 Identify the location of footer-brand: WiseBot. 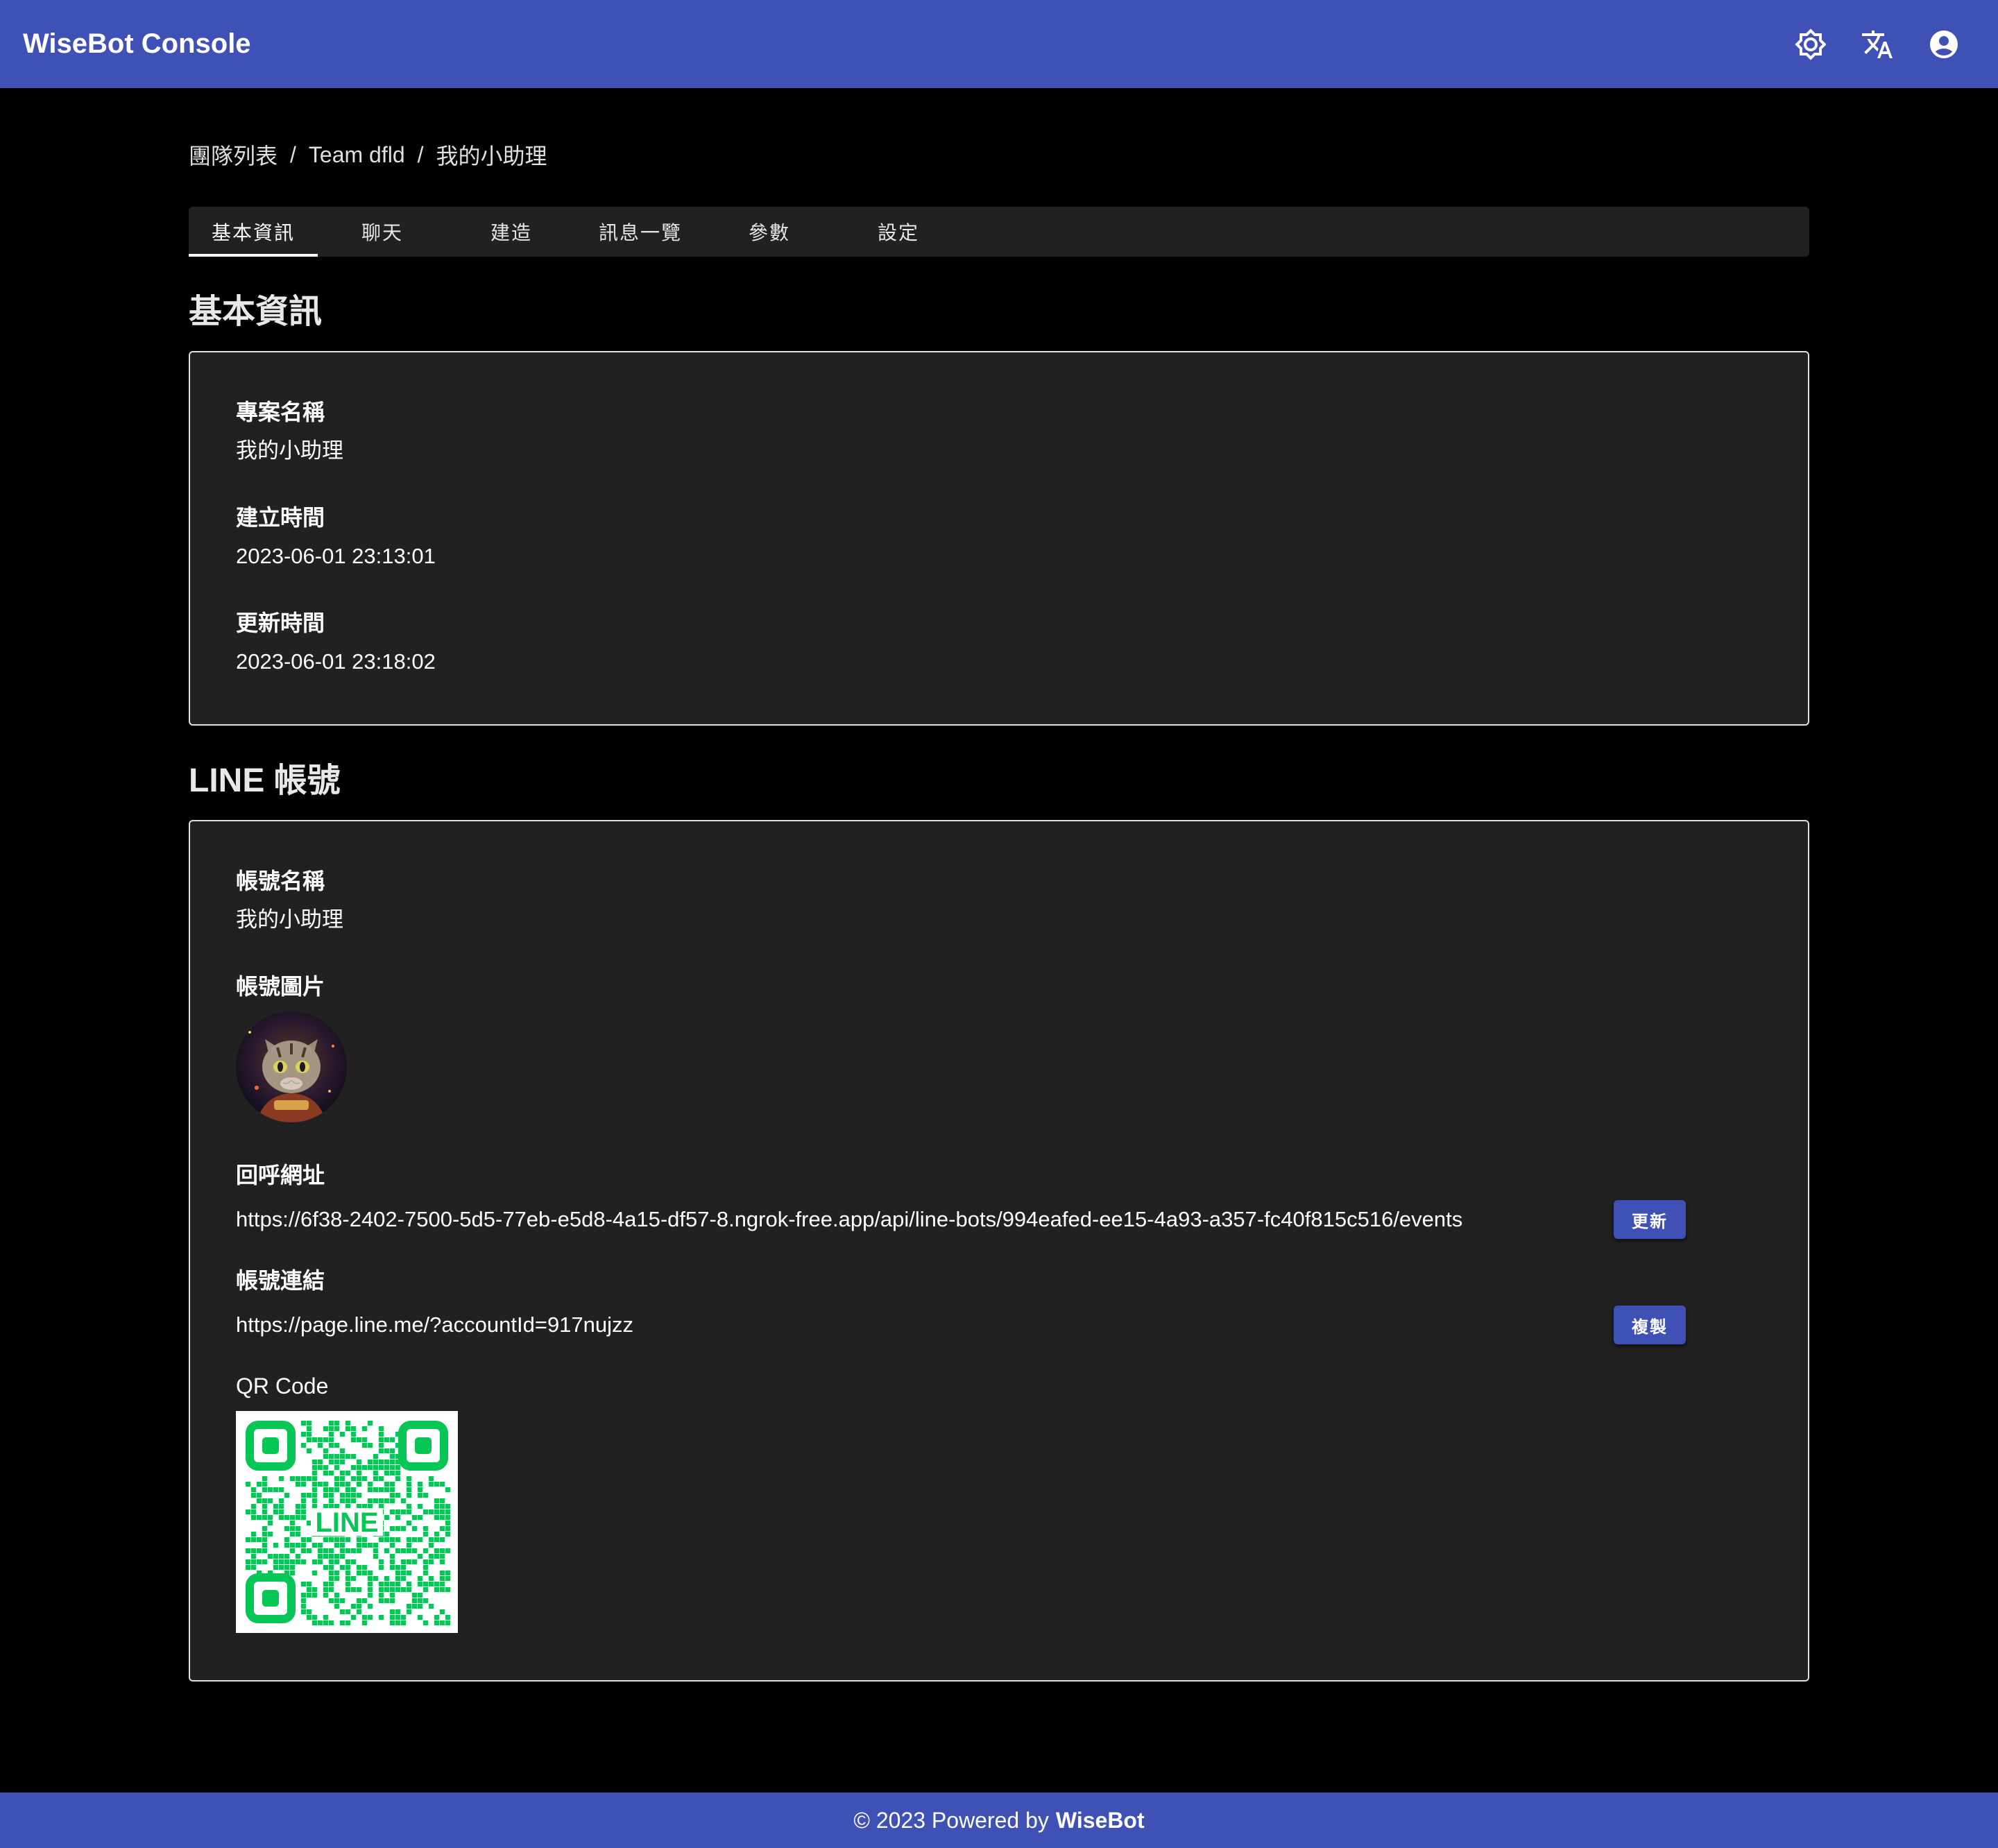
(1100, 1820).